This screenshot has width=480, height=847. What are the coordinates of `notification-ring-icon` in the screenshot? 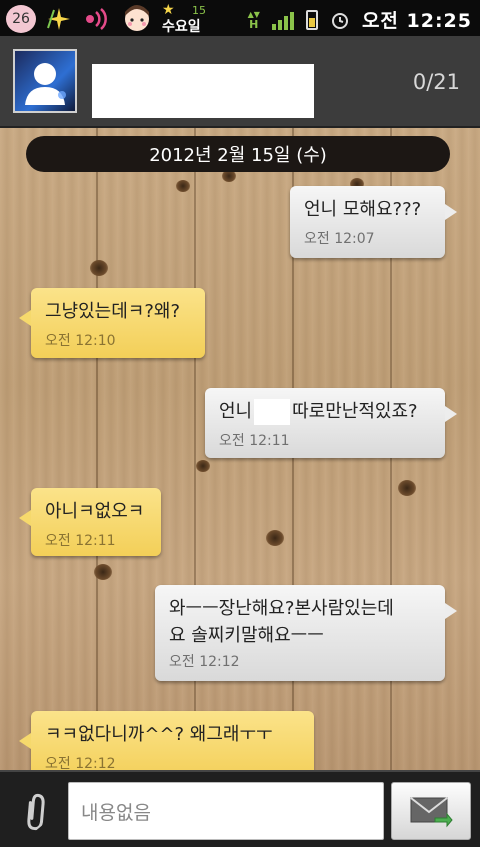 It's located at (96, 19).